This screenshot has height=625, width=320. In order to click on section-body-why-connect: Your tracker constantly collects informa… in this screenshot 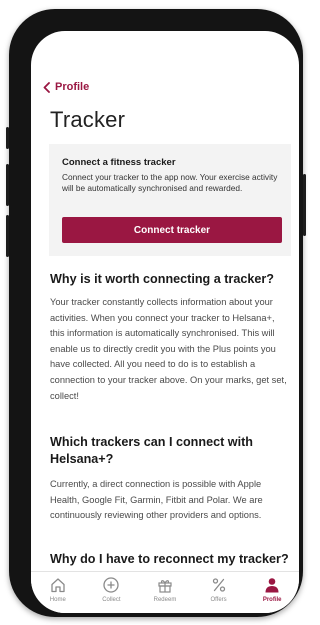, I will do `click(168, 349)`.